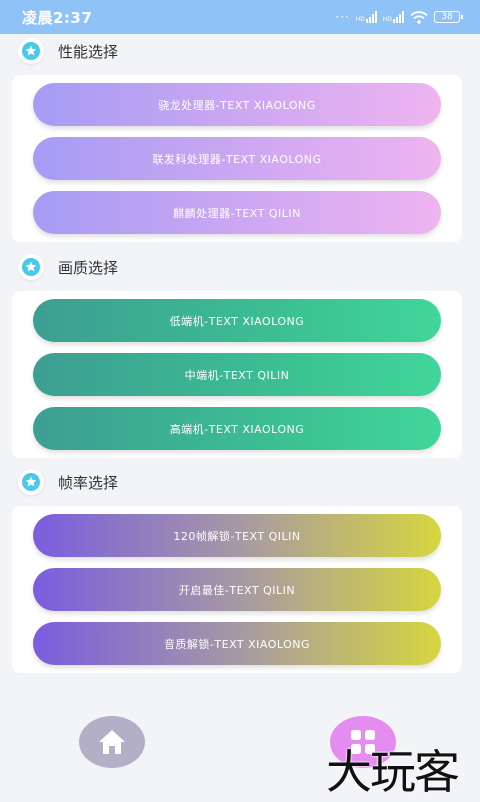 The width and height of the screenshot is (480, 802). What do you see at coordinates (419, 17) in the screenshot?
I see `wifi-icon` at bounding box center [419, 17].